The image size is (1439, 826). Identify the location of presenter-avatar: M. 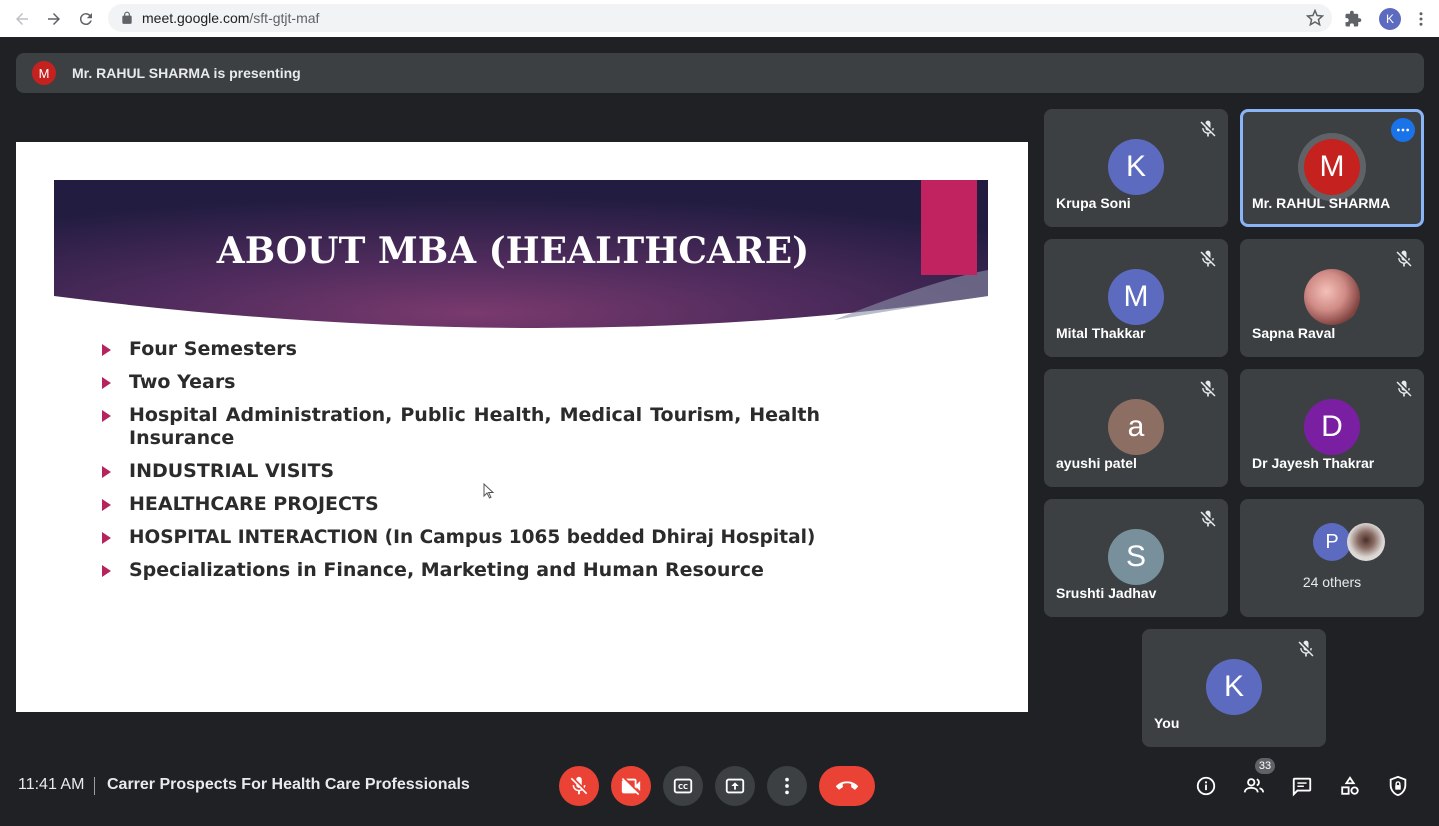
(44, 73).